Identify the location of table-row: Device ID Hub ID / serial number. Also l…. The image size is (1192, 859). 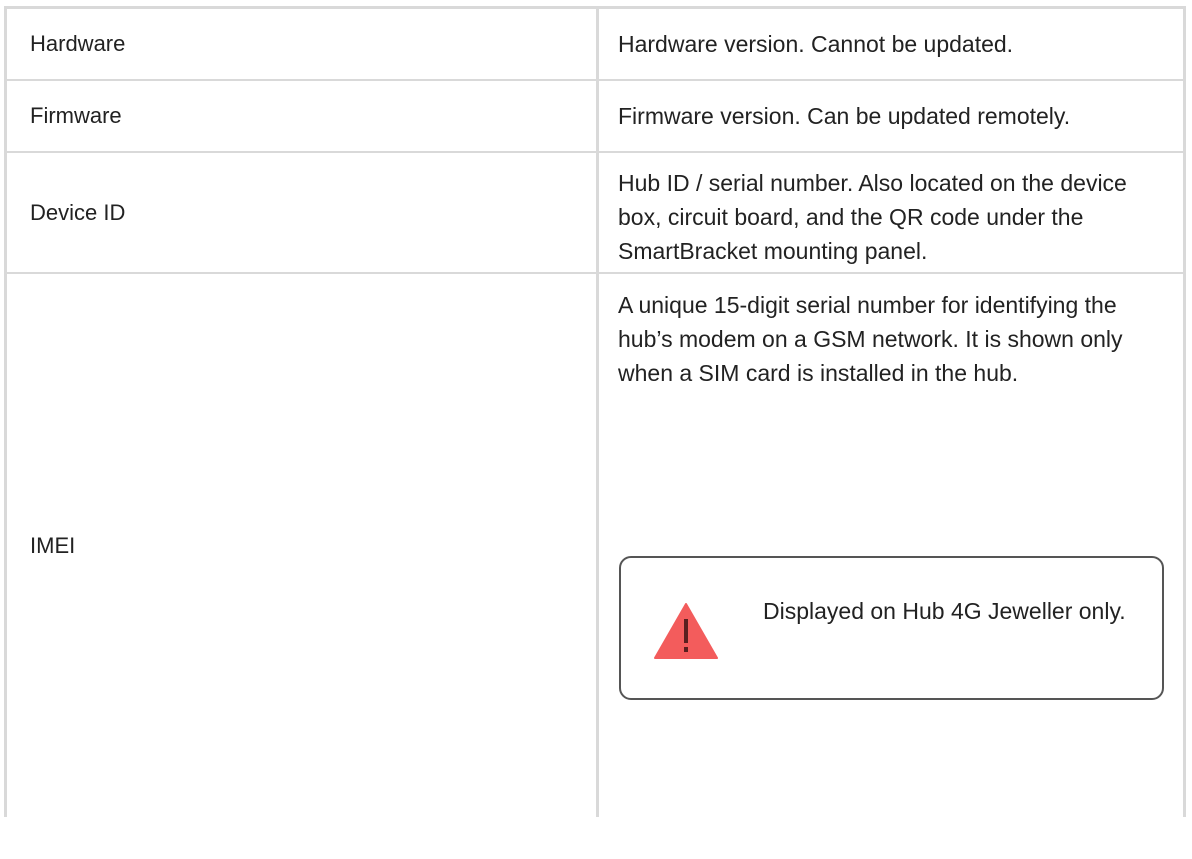
(595, 213).